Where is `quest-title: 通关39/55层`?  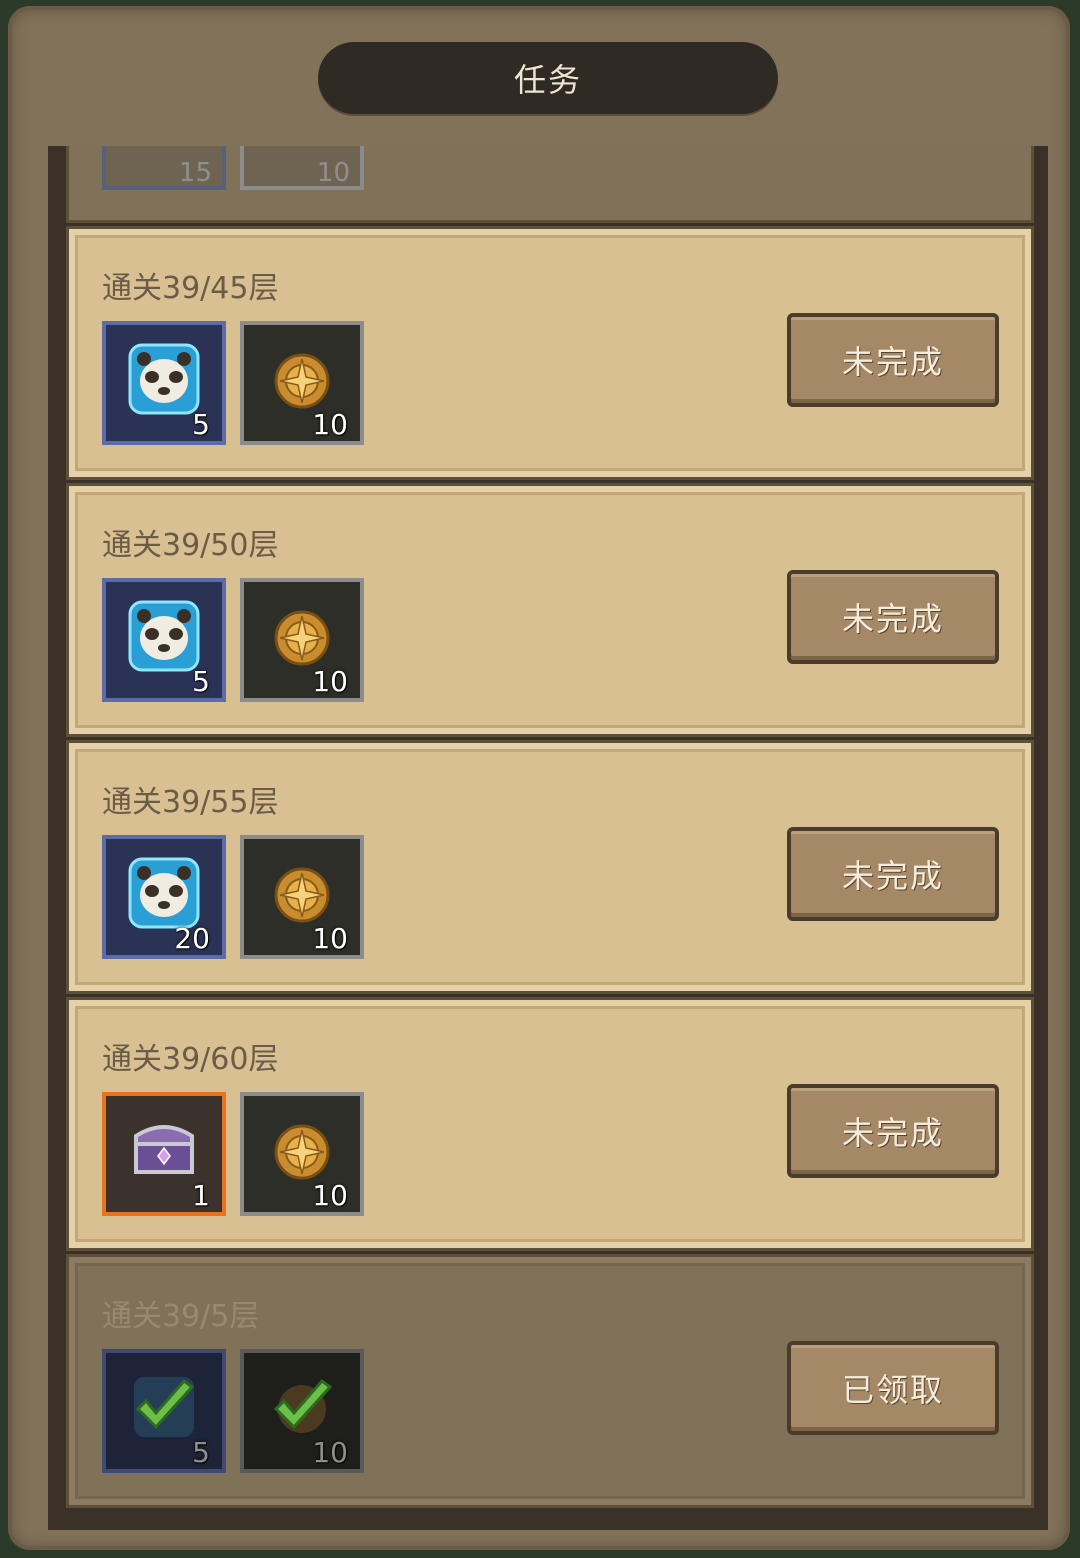
quest-title: 通关39/55层 is located at coordinates (190, 802).